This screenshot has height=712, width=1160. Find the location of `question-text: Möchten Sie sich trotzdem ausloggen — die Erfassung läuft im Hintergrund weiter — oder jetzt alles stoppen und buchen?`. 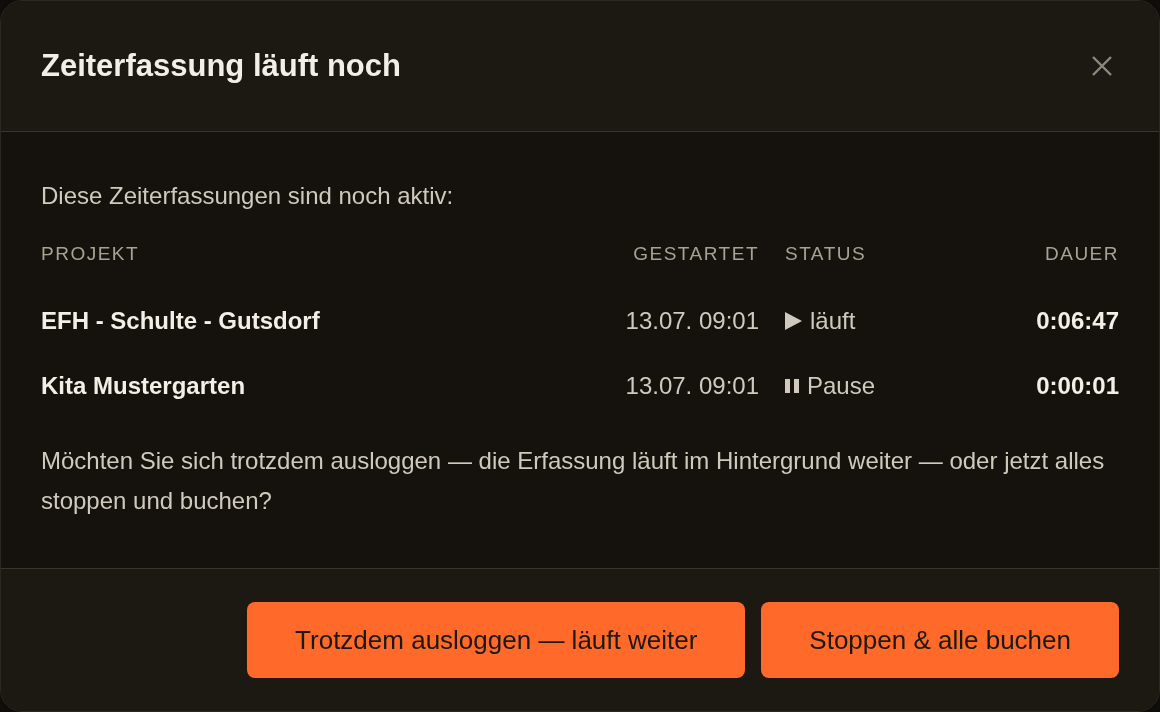

question-text: Möchten Sie sich trotzdem ausloggen — die Erfassung läuft im Hintergrund weiter — oder jetzt alles stoppen und buchen? is located at coordinates (573, 480).